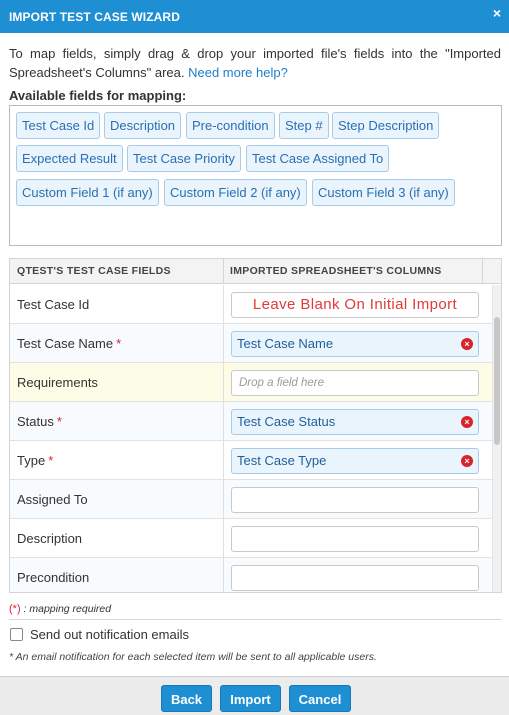 This screenshot has height=715, width=509. I want to click on field-chip-expected-result: Expected Result, so click(69, 158).